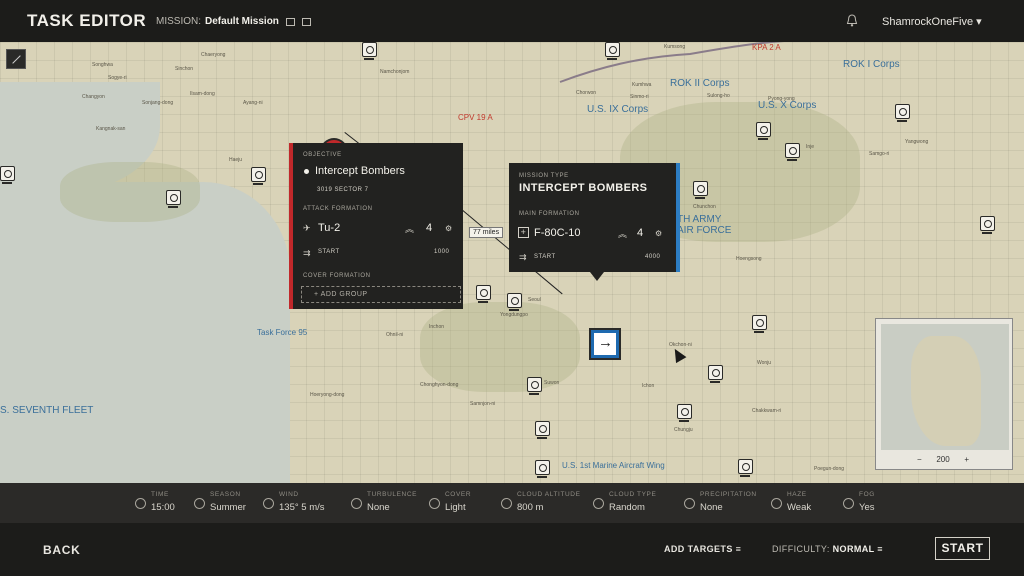  What do you see at coordinates (932, 21) in the screenshot?
I see `user-menu: ShamrockOneFive ▾` at bounding box center [932, 21].